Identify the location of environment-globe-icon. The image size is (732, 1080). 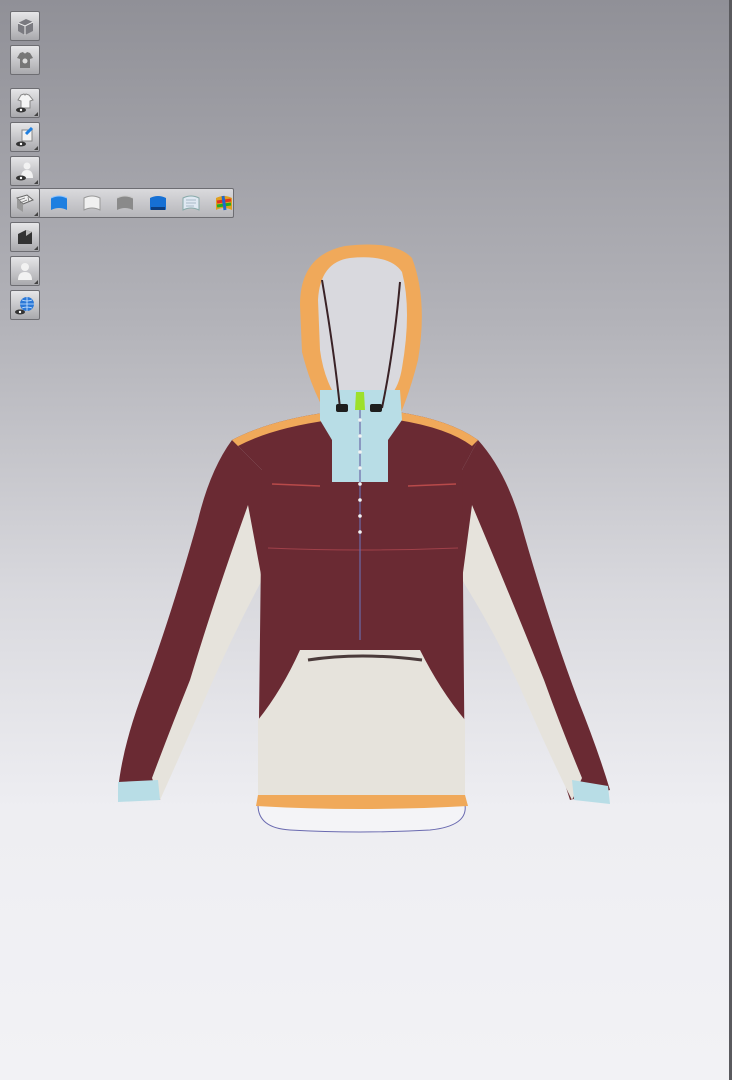
(25, 305).